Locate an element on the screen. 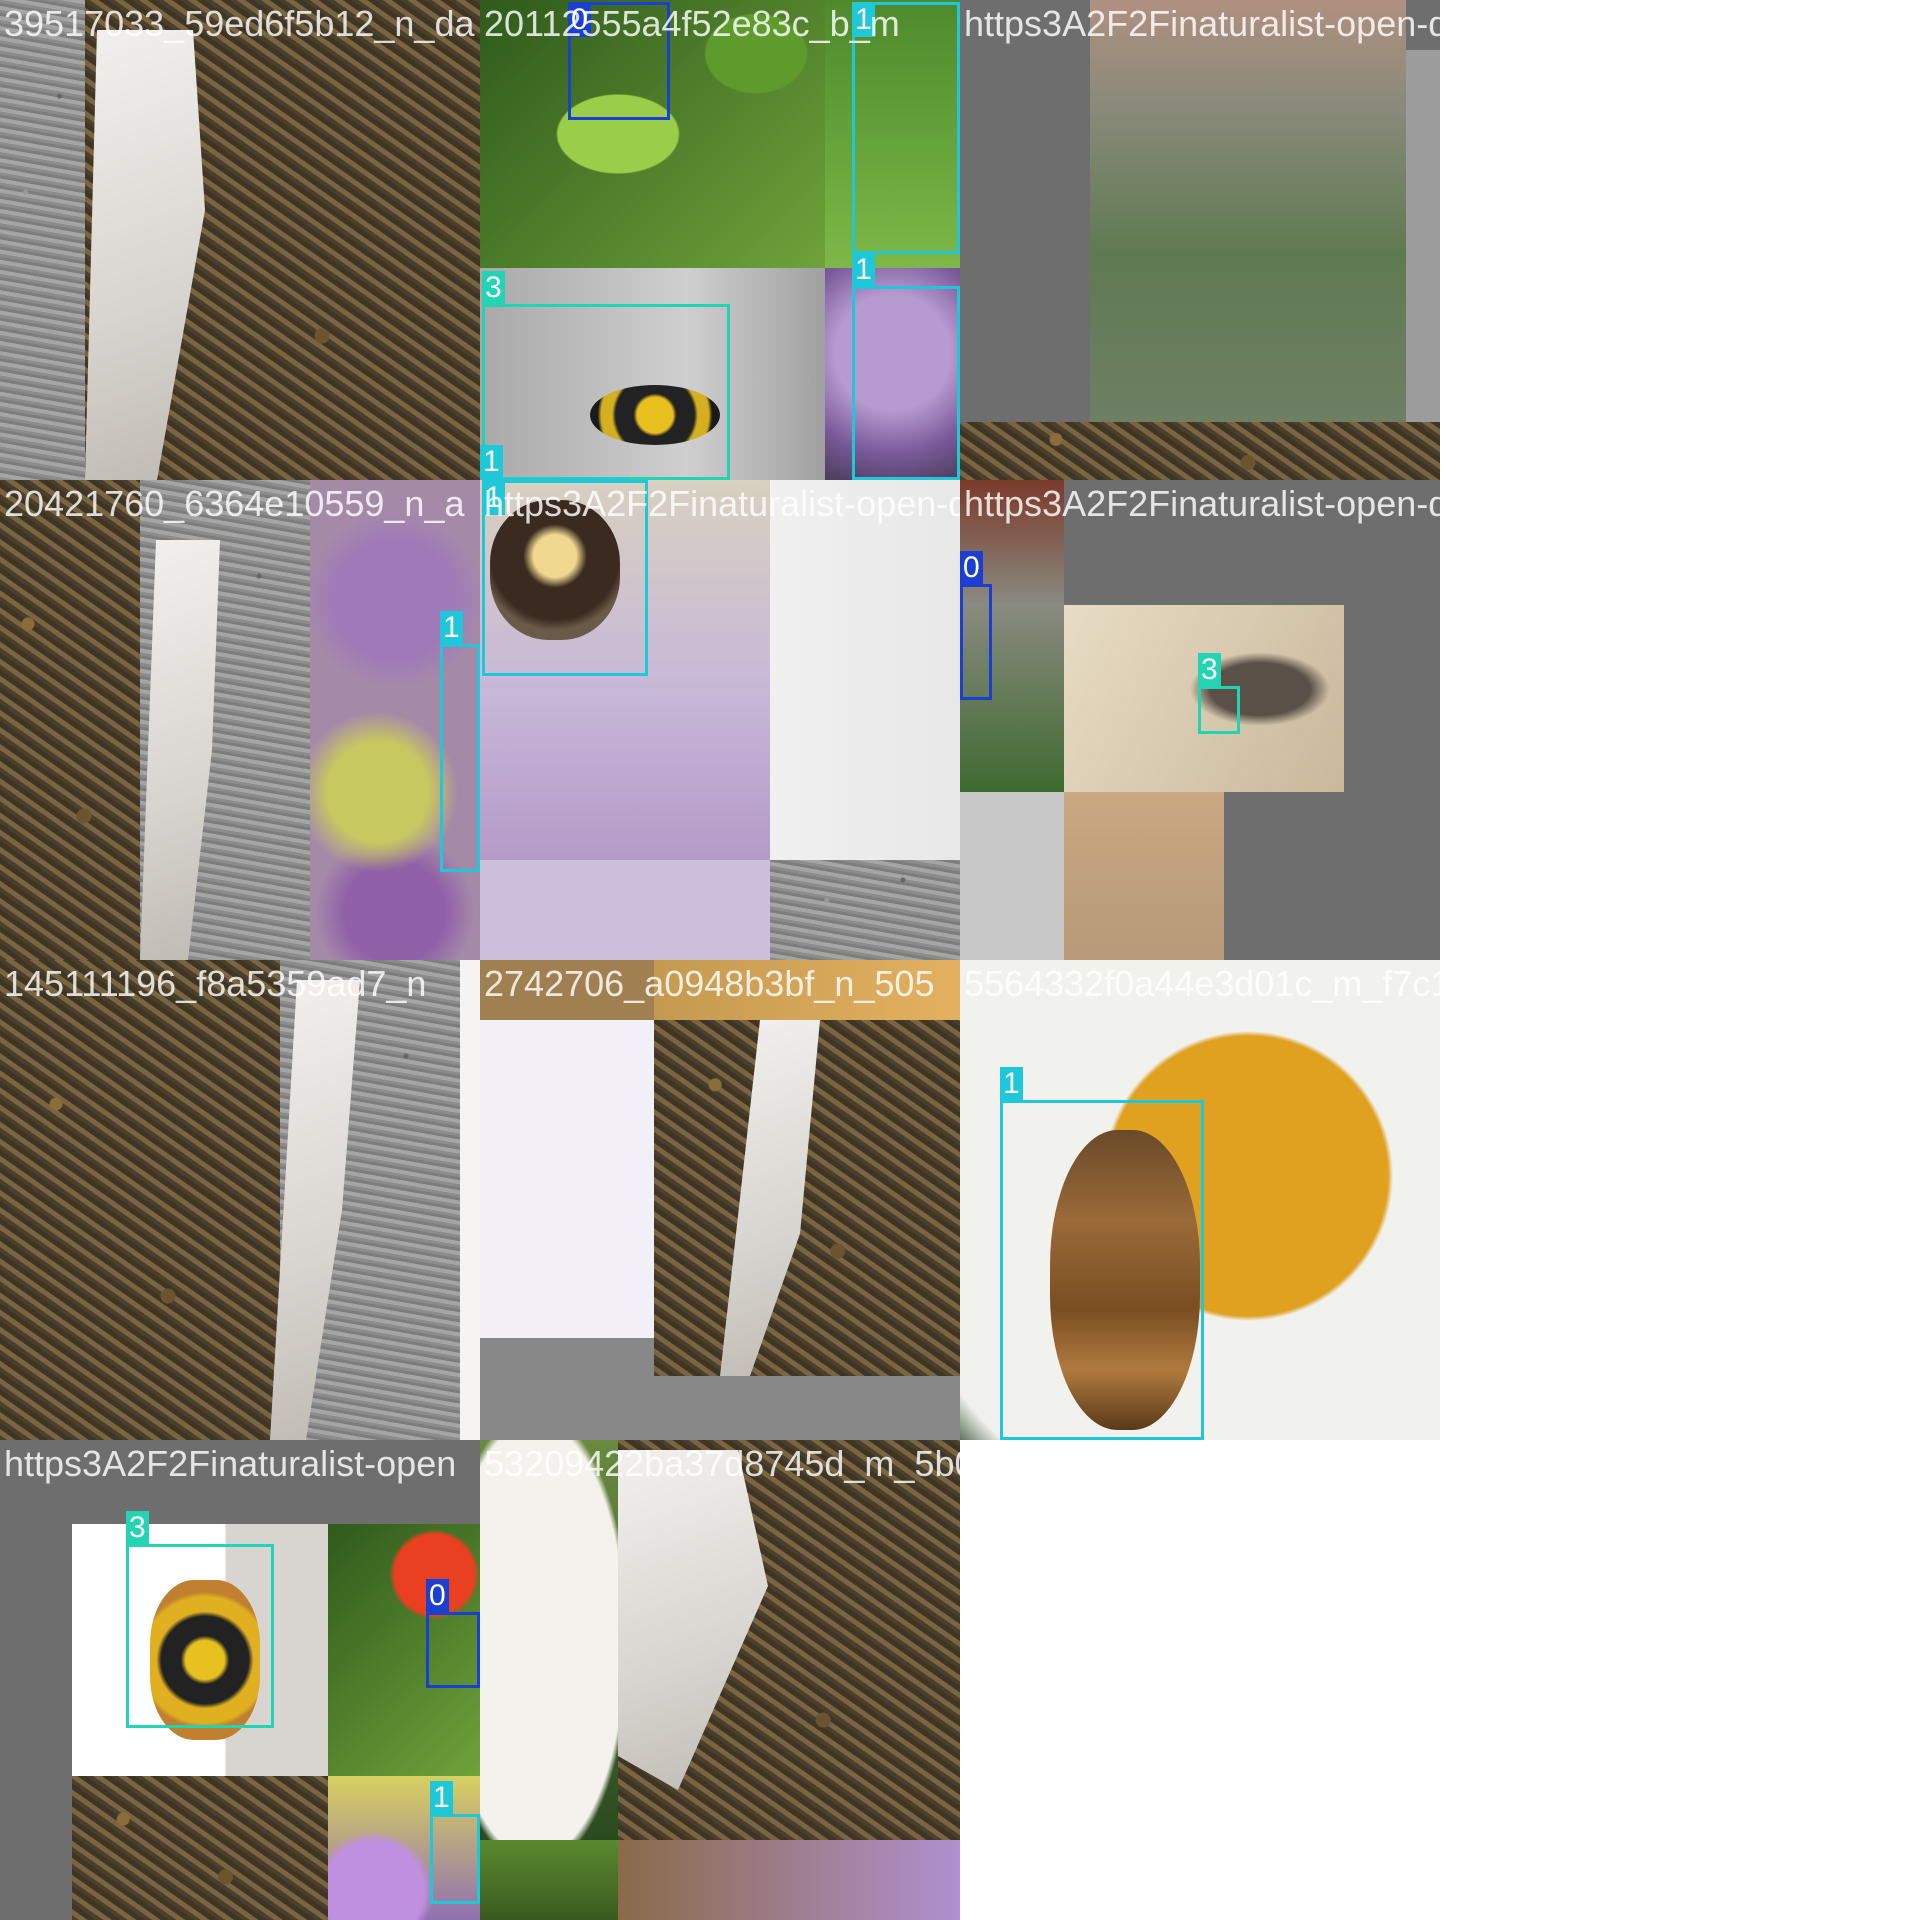 The image size is (1920, 1920). tile-title: 20421760_6364e10559_n_a is located at coordinates (234, 503).